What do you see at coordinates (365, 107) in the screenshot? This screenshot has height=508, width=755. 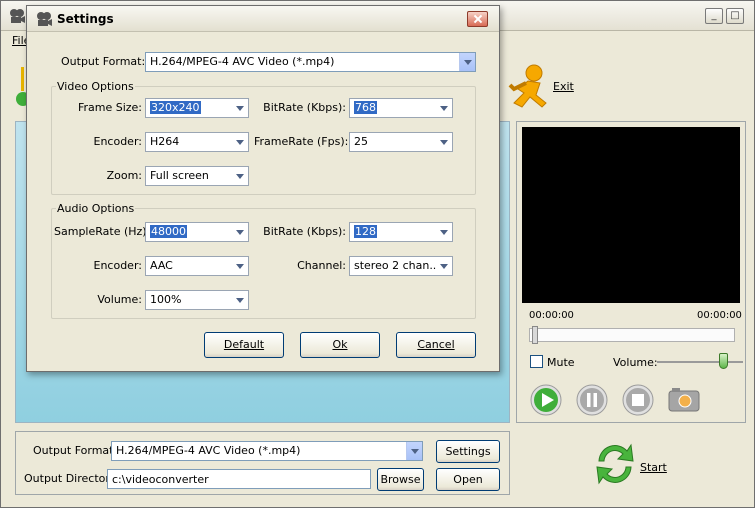 I see `video-bitrate-value: 768` at bounding box center [365, 107].